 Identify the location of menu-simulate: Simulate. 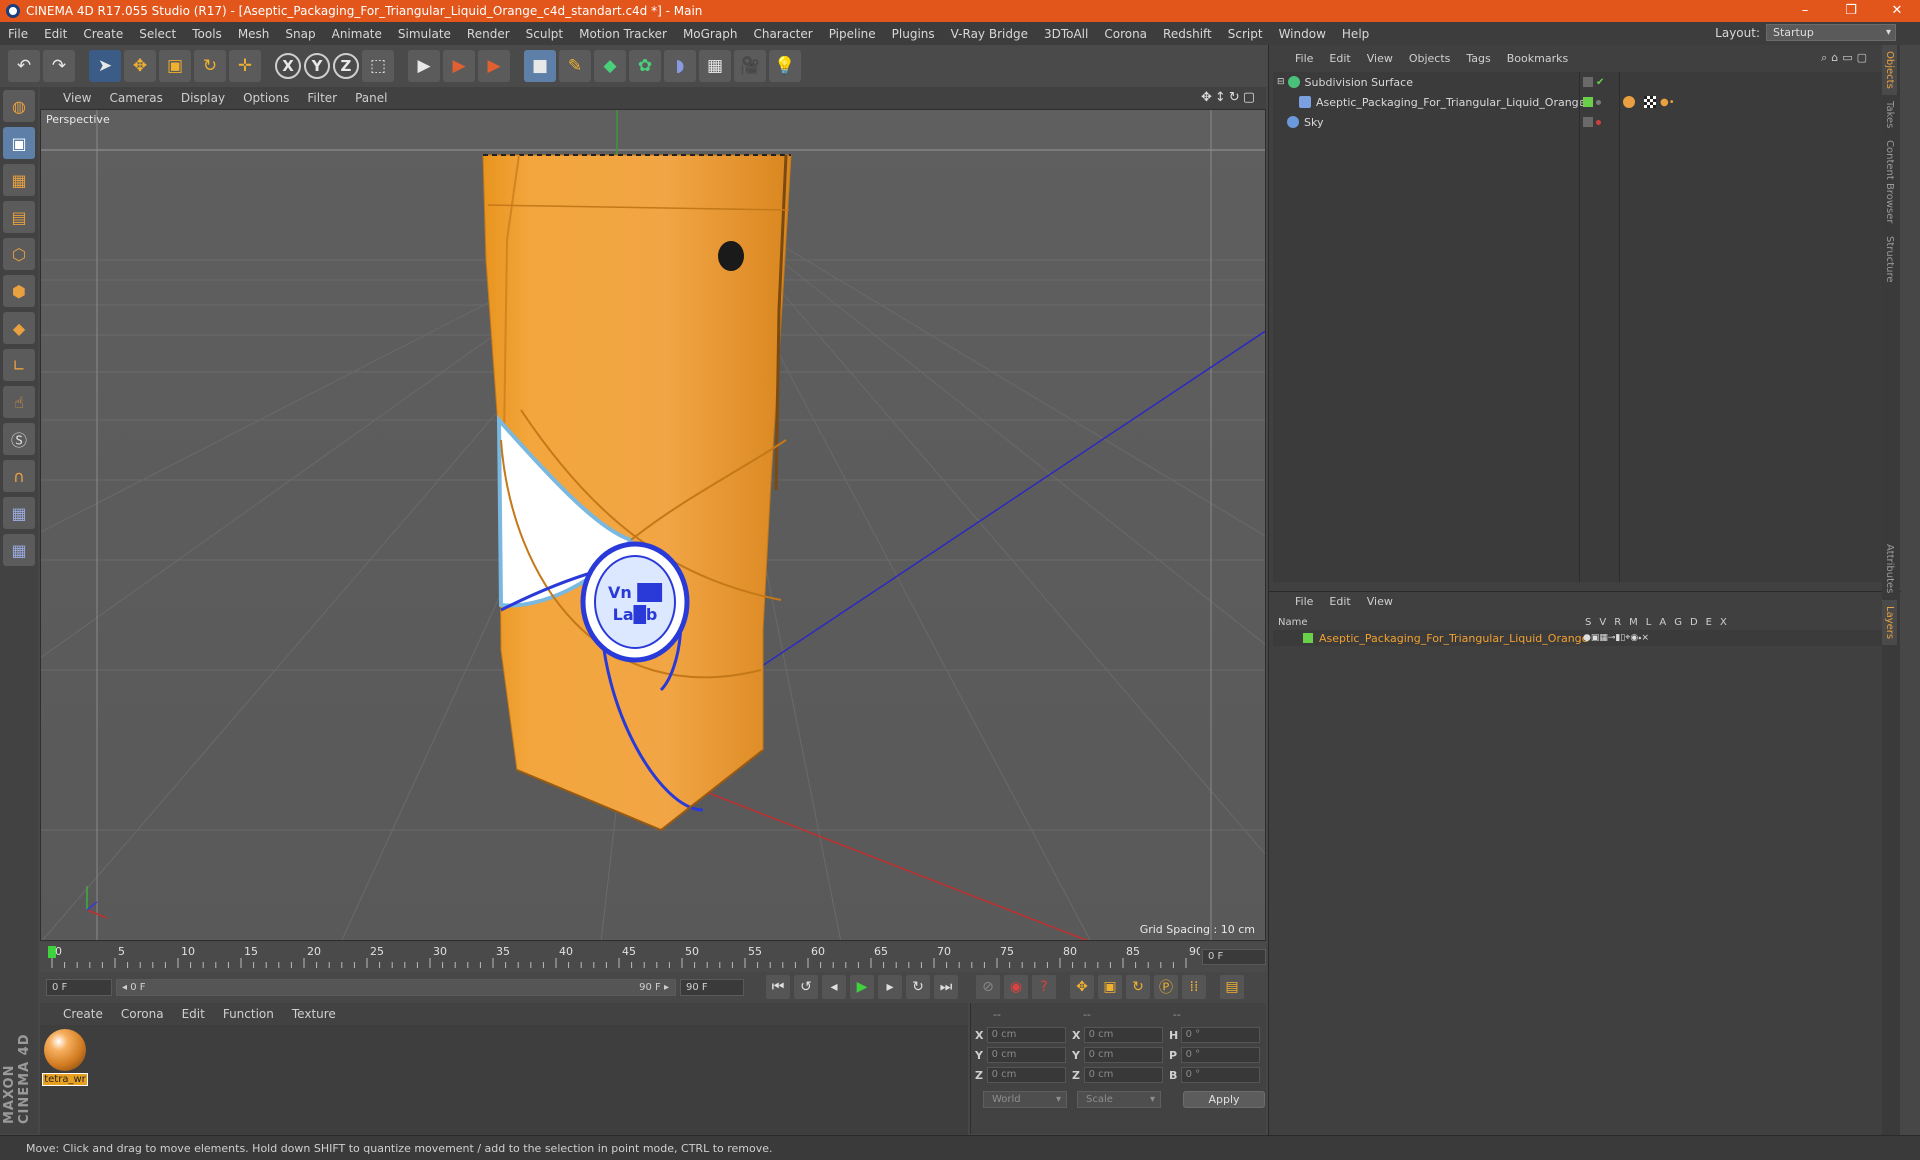
(424, 34).